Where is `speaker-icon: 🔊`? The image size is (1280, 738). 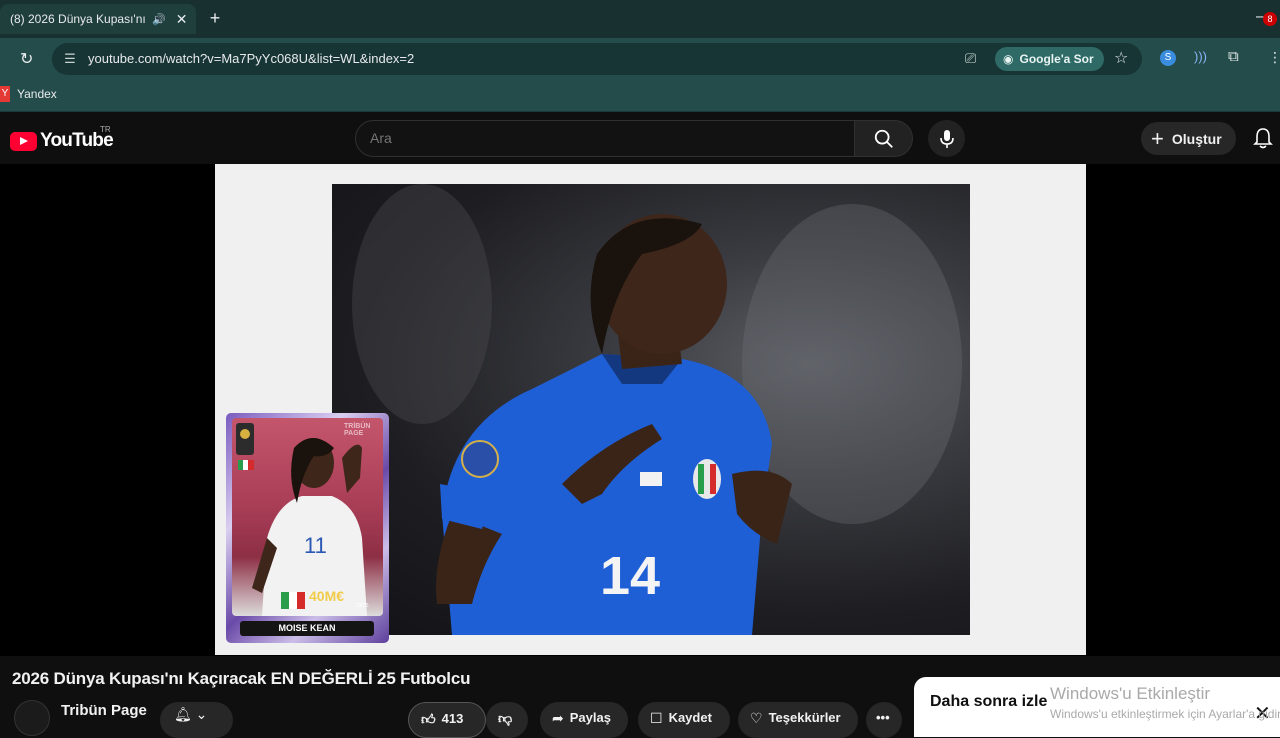 speaker-icon: 🔊 is located at coordinates (159, 19).